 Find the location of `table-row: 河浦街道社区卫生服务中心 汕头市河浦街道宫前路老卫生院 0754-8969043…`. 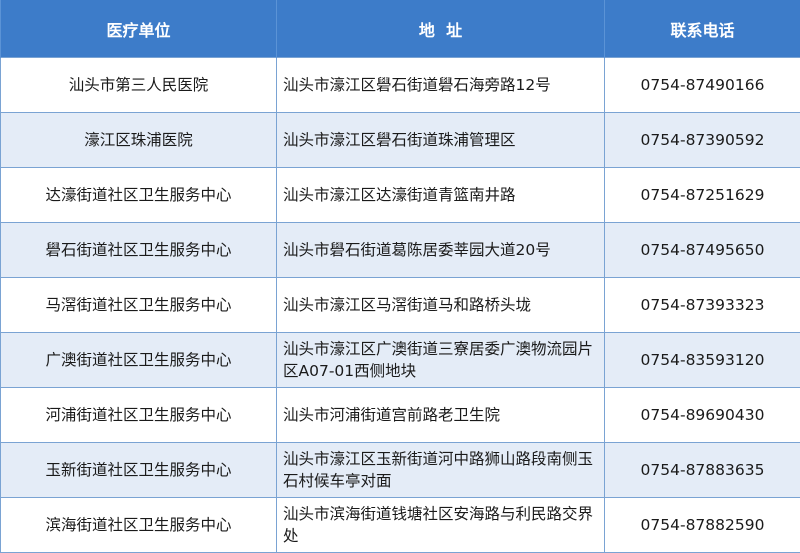

table-row: 河浦街道社区卫生服务中心 汕头市河浦街道宫前路老卫生院 0754-8969043… is located at coordinates (400, 415).